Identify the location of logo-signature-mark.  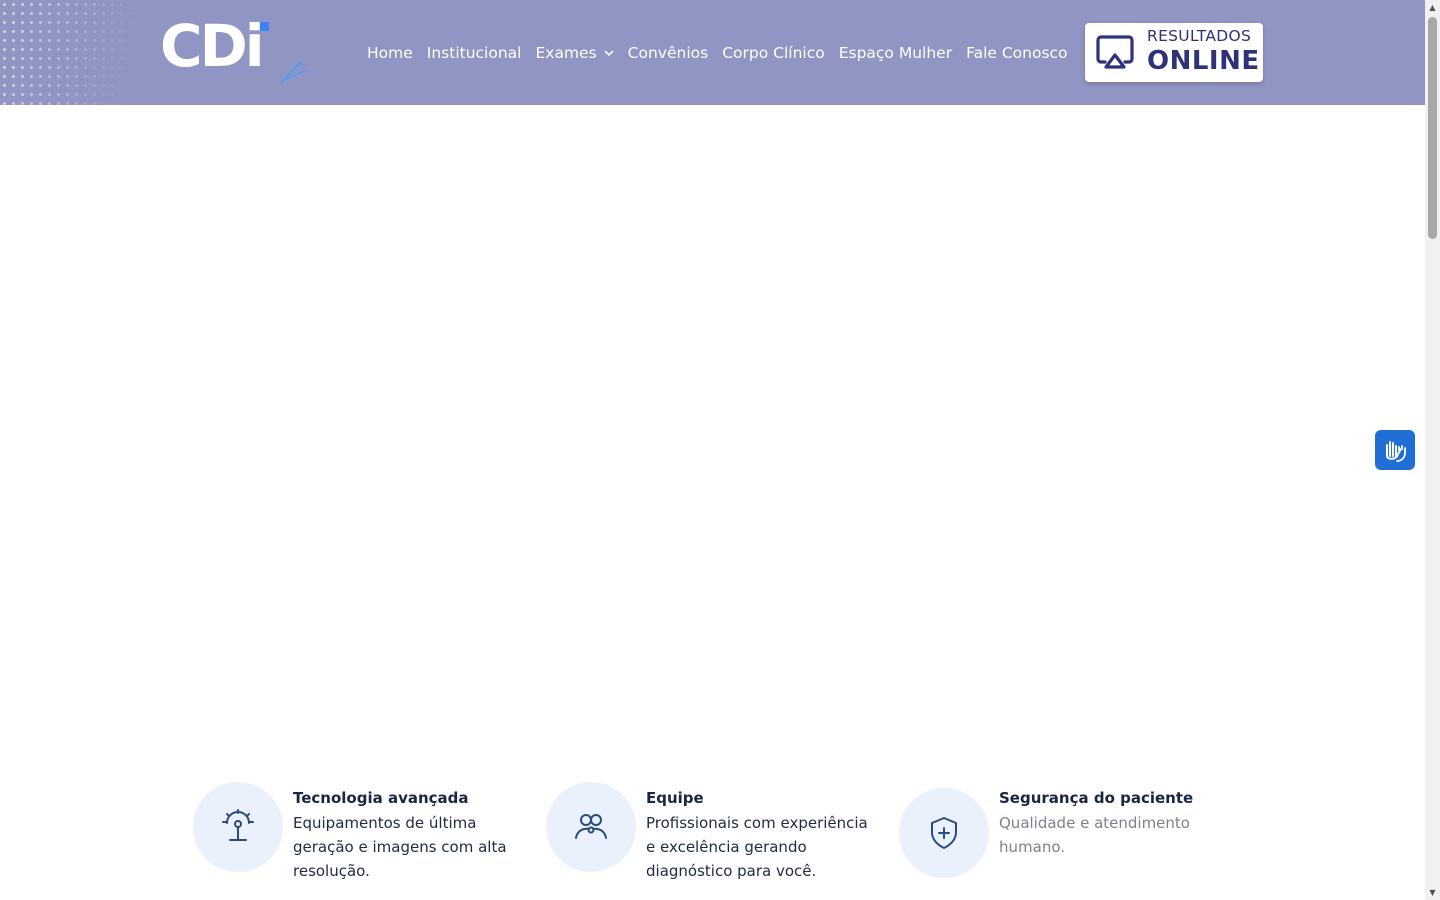
(294, 73).